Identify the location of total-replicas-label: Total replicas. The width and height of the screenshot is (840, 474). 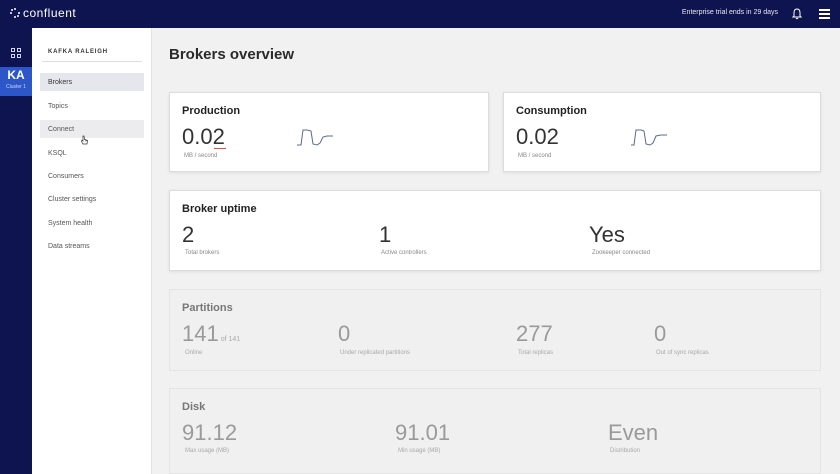
(536, 353).